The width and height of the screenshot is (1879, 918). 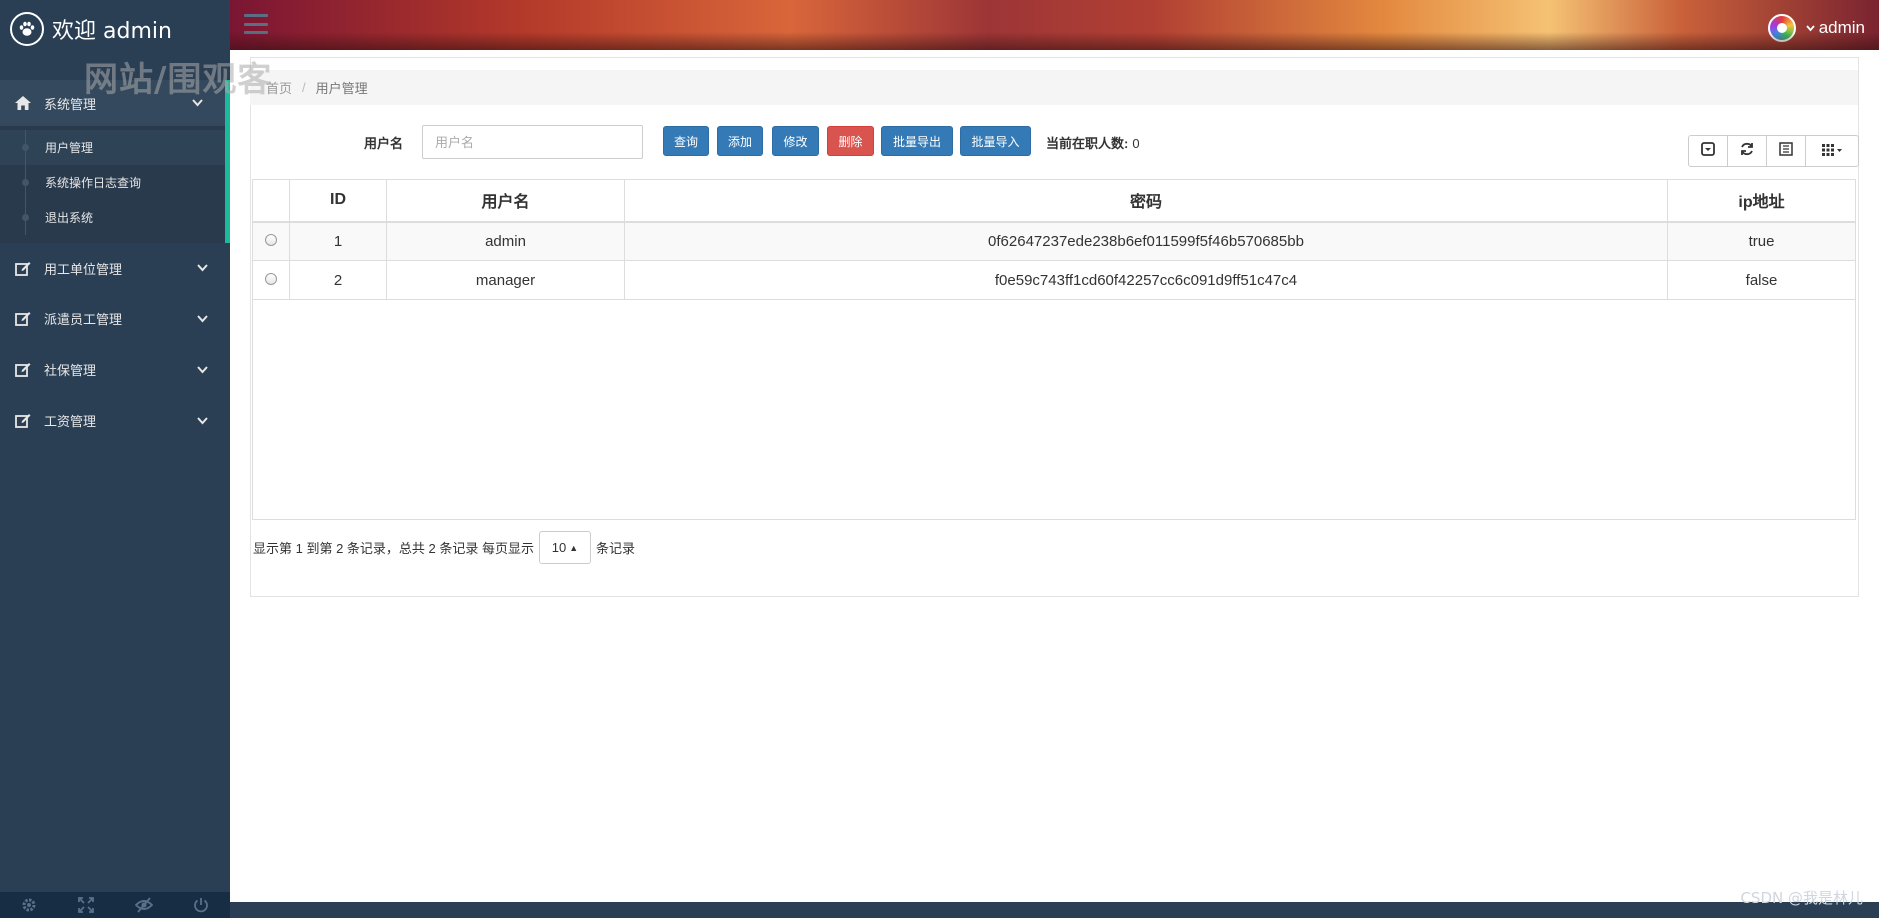 I want to click on sidebar-footer, so click(x=115, y=905).